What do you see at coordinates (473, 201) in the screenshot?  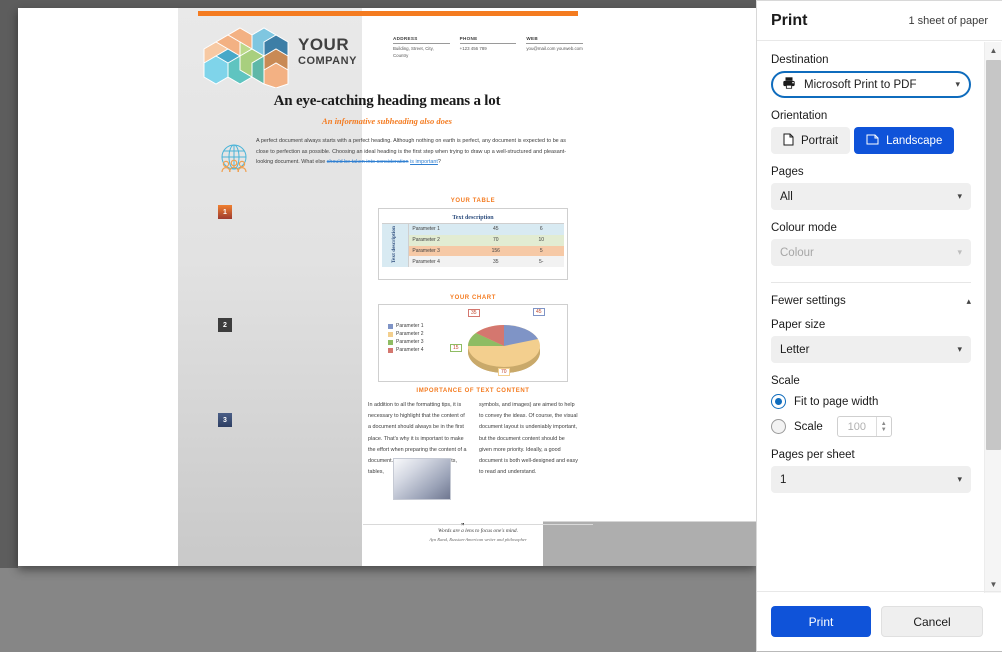 I see `table-title: YOUR TABLE` at bounding box center [473, 201].